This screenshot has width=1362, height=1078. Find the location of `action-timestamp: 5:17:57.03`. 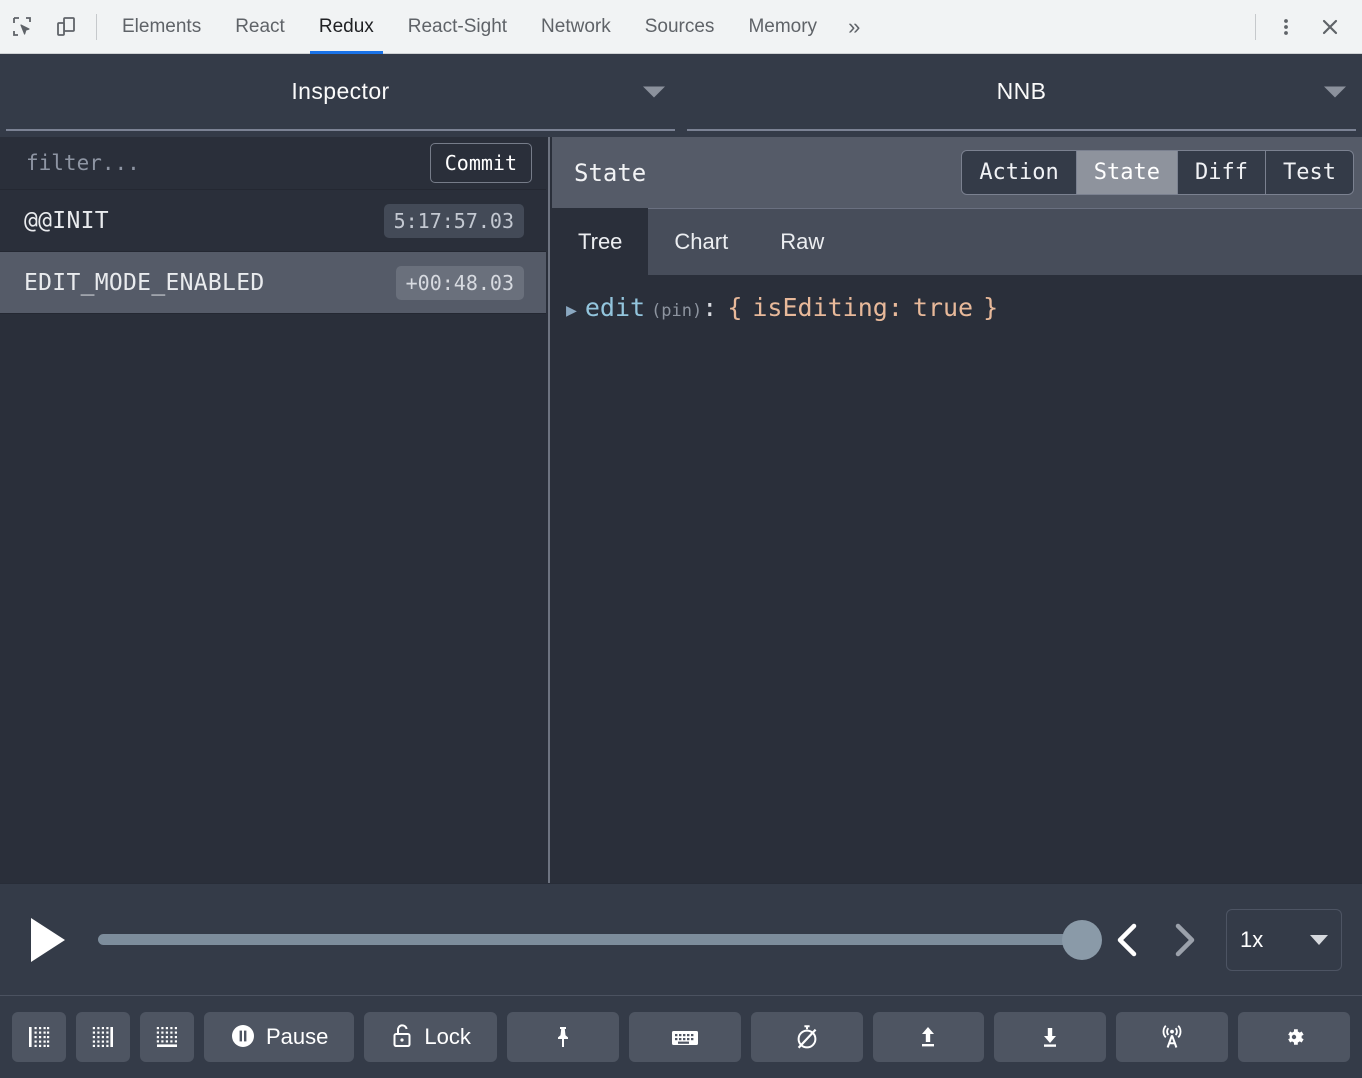

action-timestamp: 5:17:57.03 is located at coordinates (453, 220).